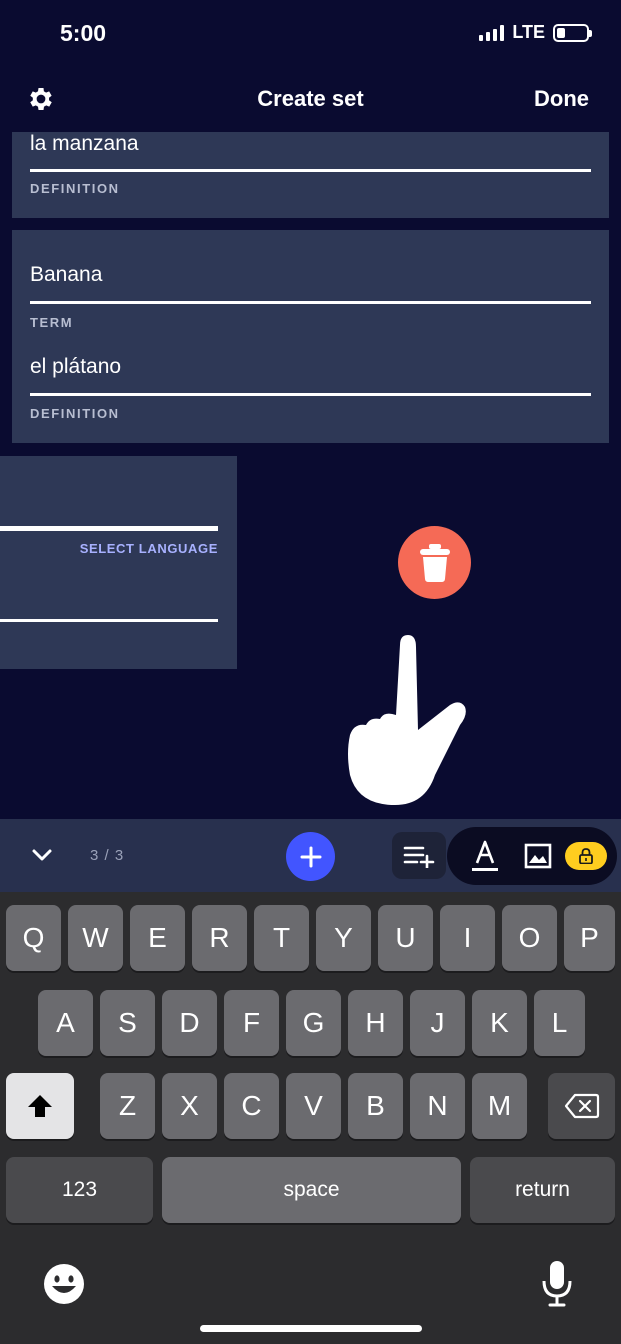  Describe the element at coordinates (407, 720) in the screenshot. I see `pointing-hand-icon` at that location.